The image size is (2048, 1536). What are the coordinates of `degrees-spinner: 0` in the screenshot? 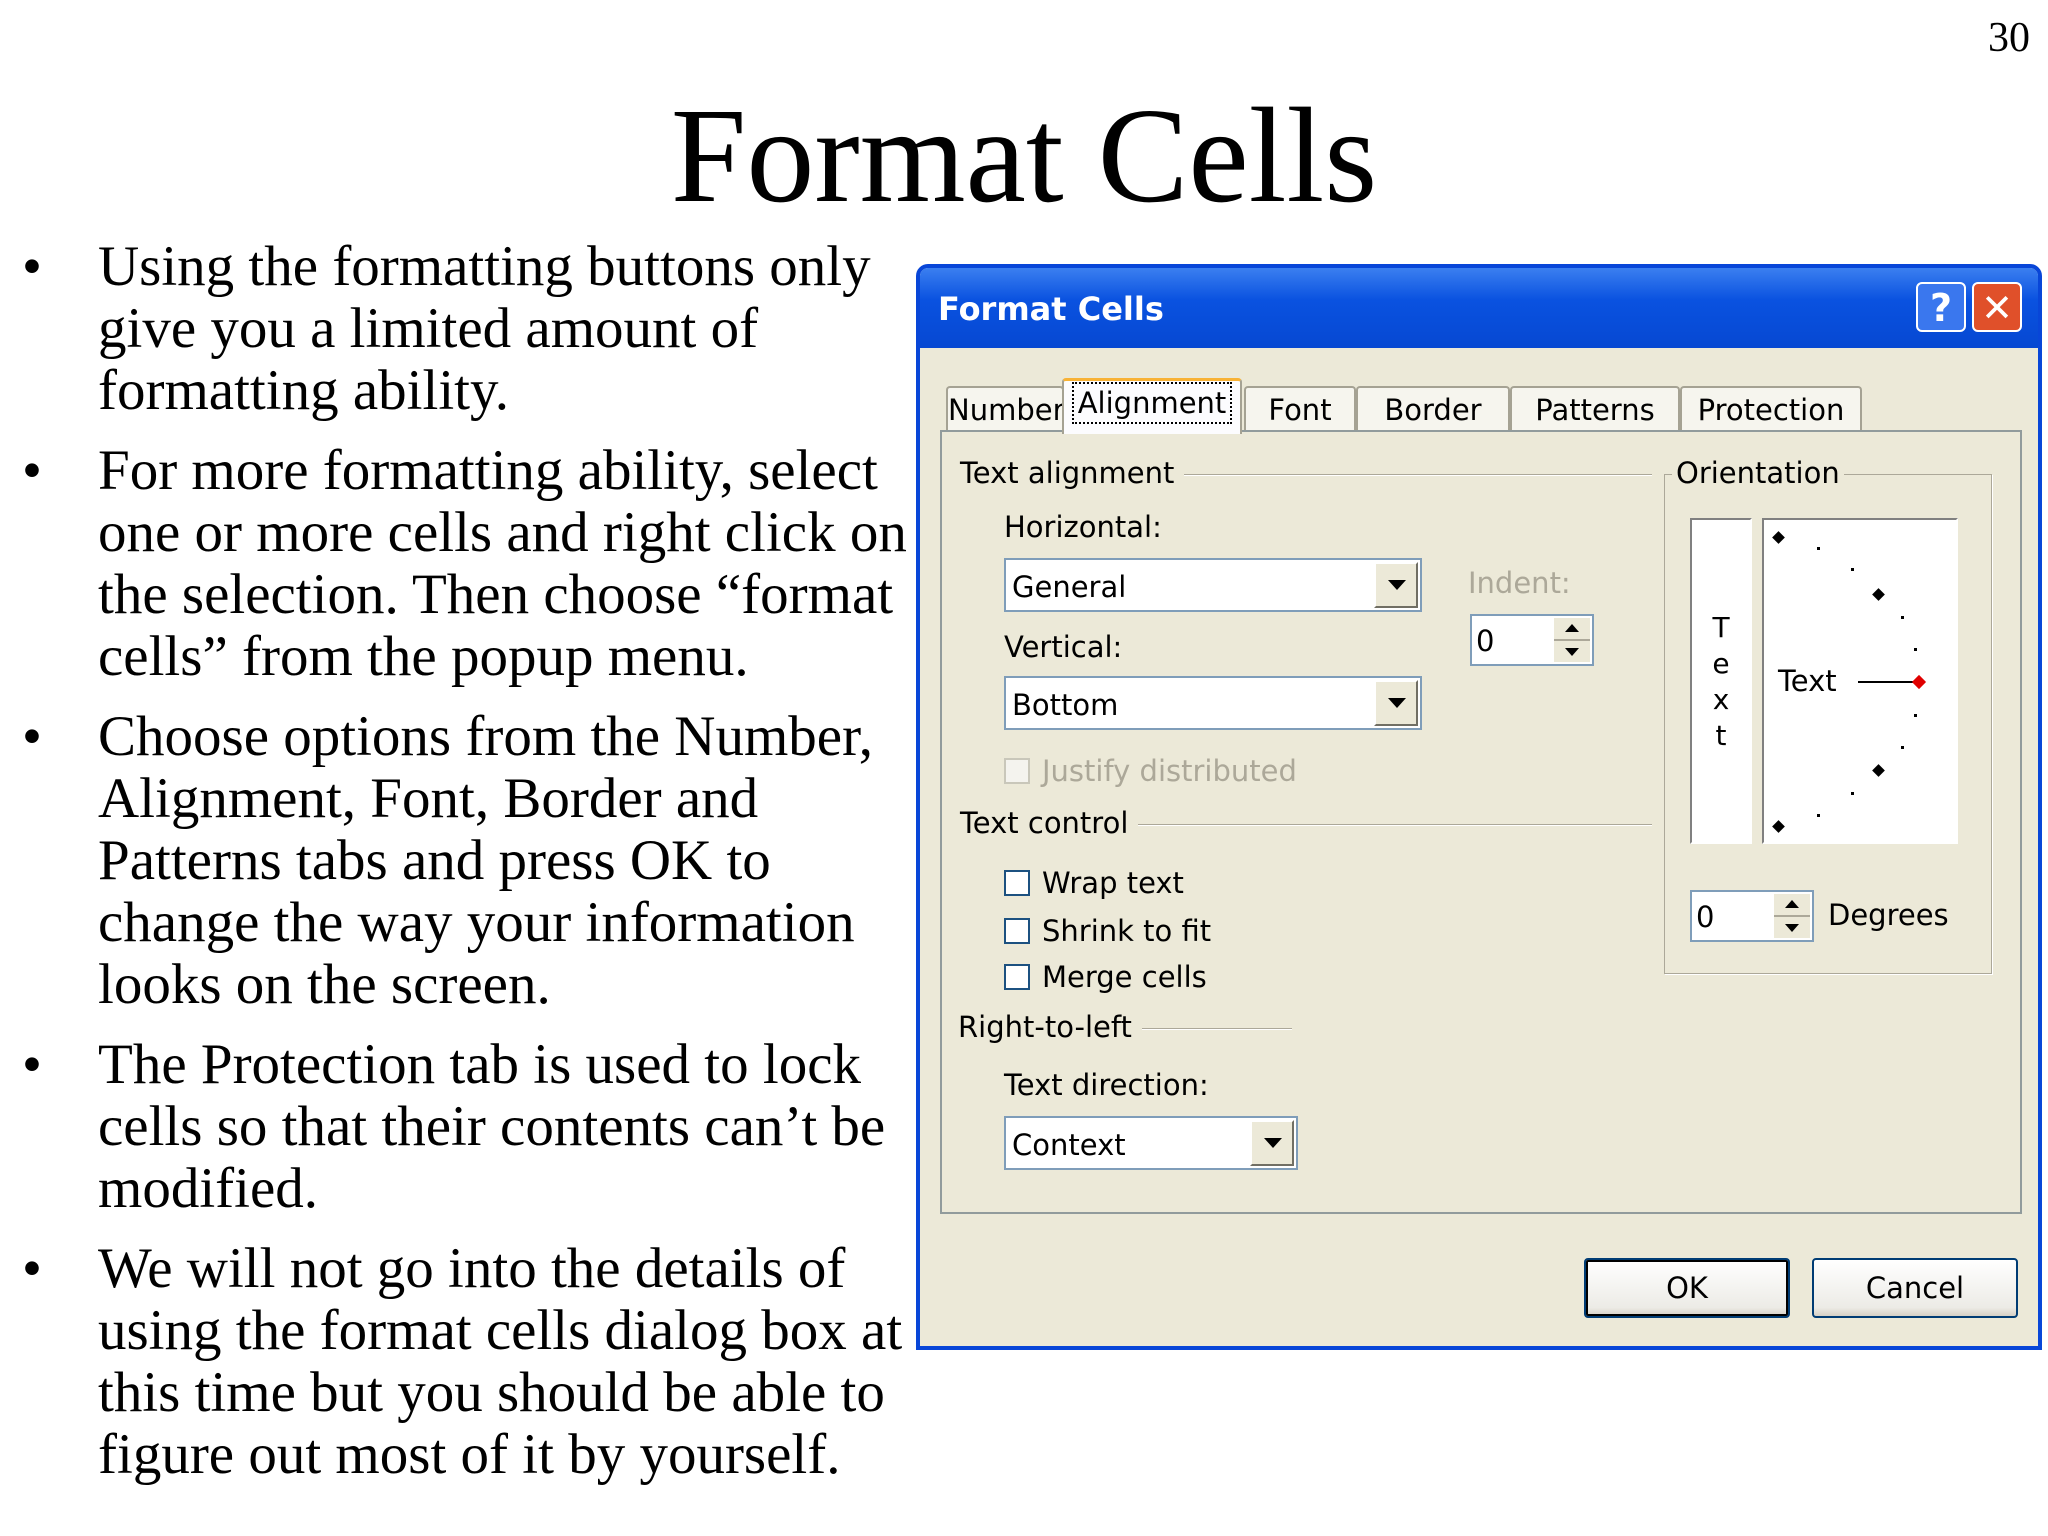 It's located at (1752, 916).